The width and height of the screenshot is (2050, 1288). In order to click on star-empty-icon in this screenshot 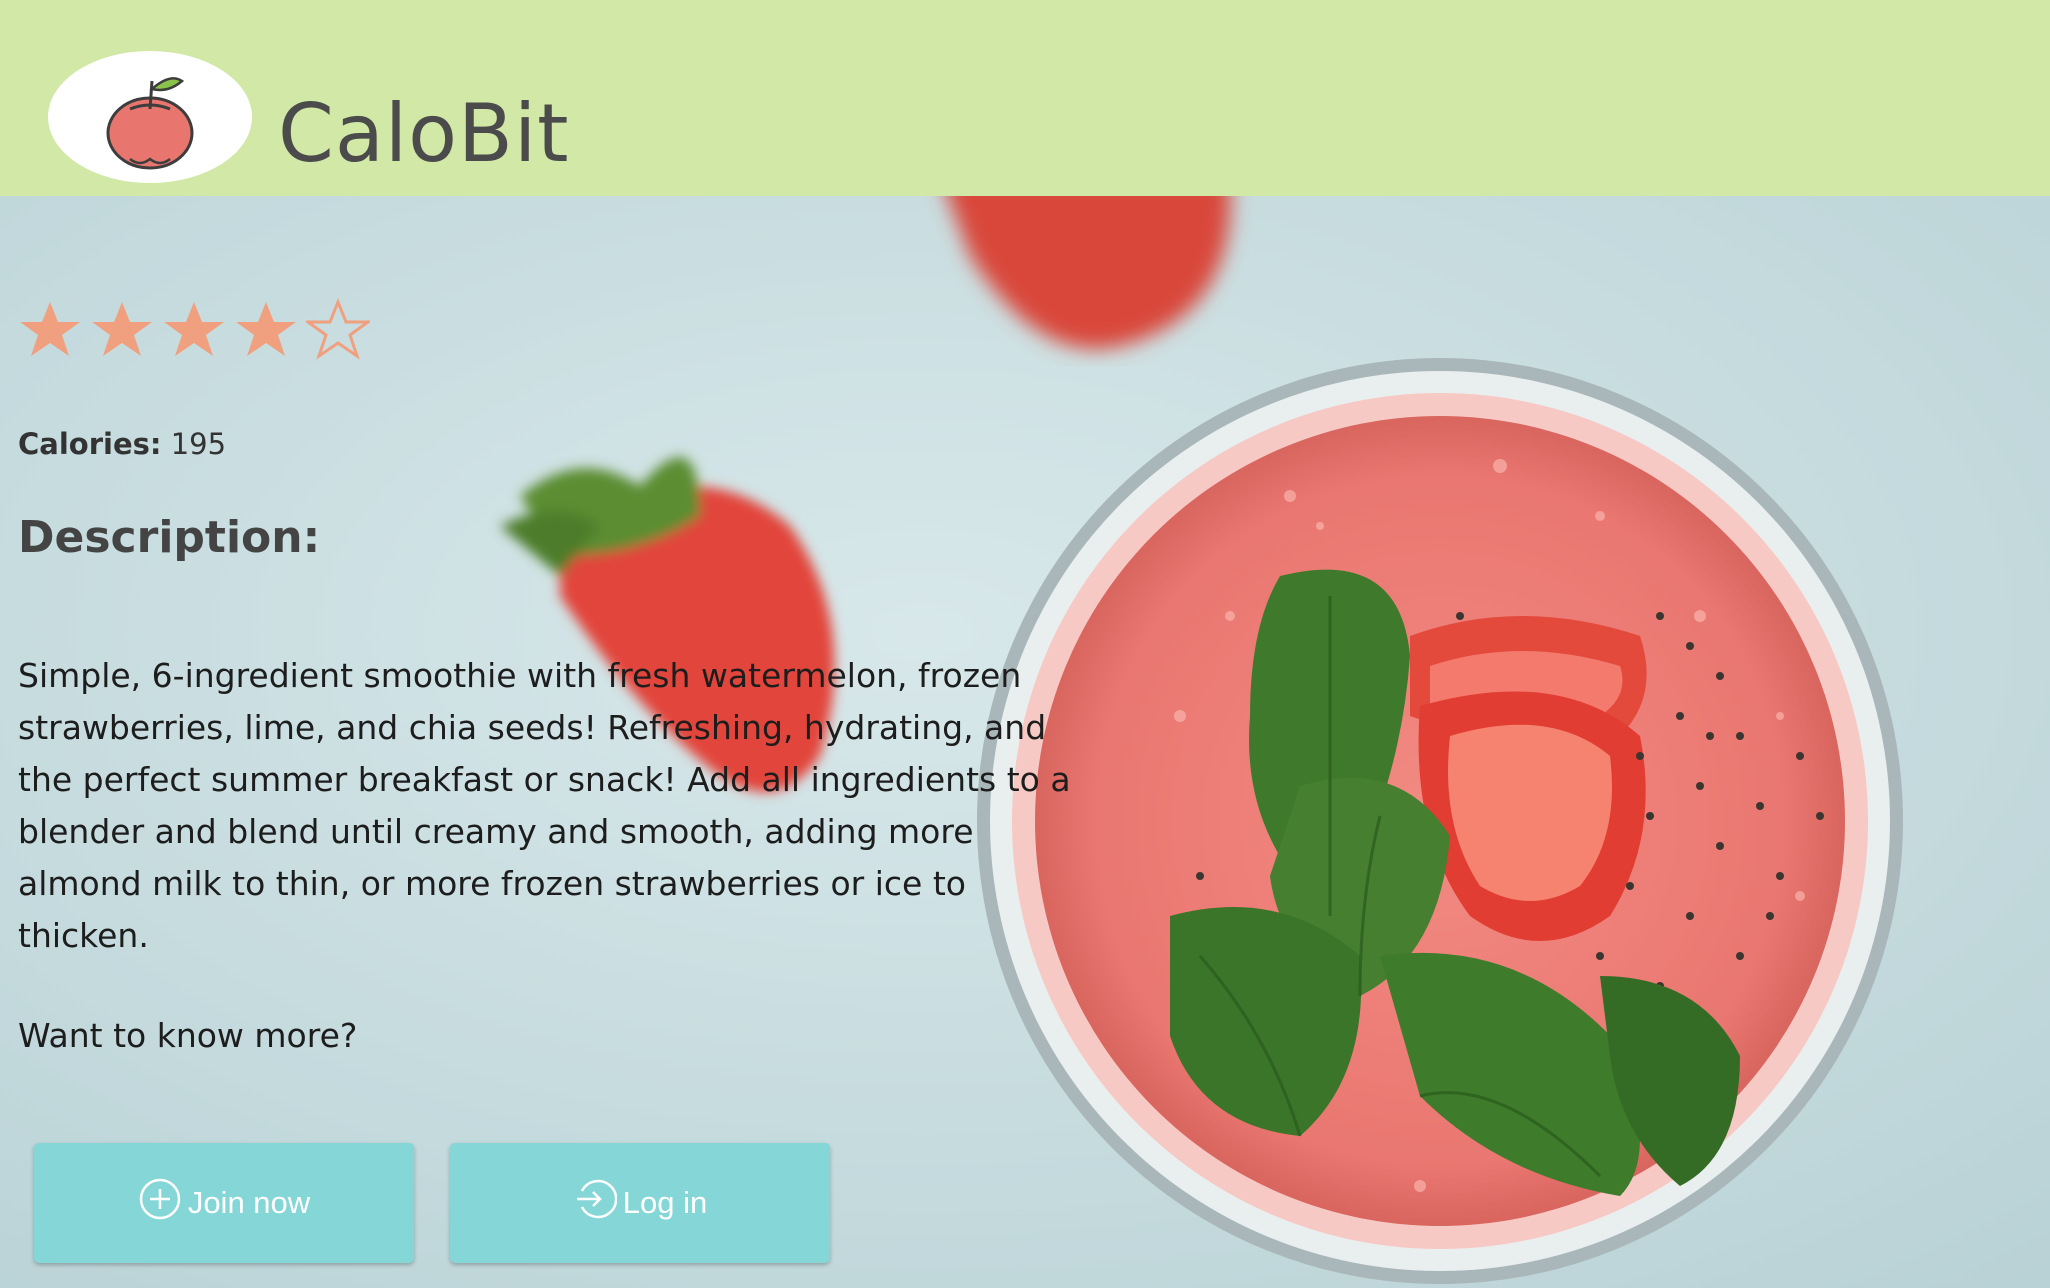, I will do `click(338, 329)`.